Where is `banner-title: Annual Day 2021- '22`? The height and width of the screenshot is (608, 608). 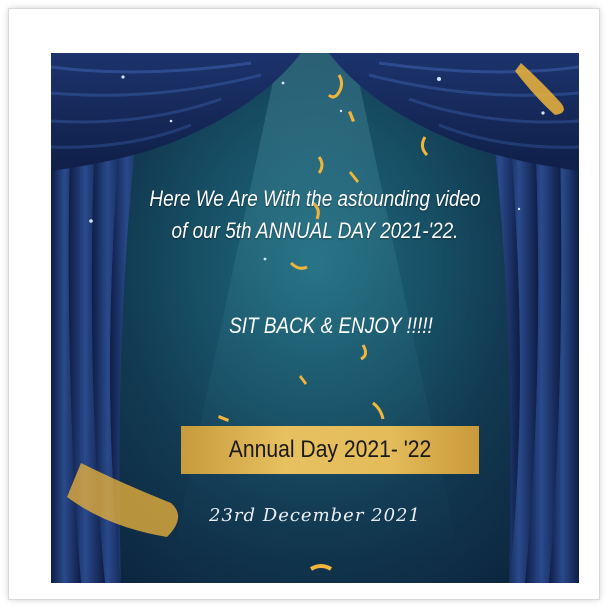 banner-title: Annual Day 2021- '22 is located at coordinates (330, 449).